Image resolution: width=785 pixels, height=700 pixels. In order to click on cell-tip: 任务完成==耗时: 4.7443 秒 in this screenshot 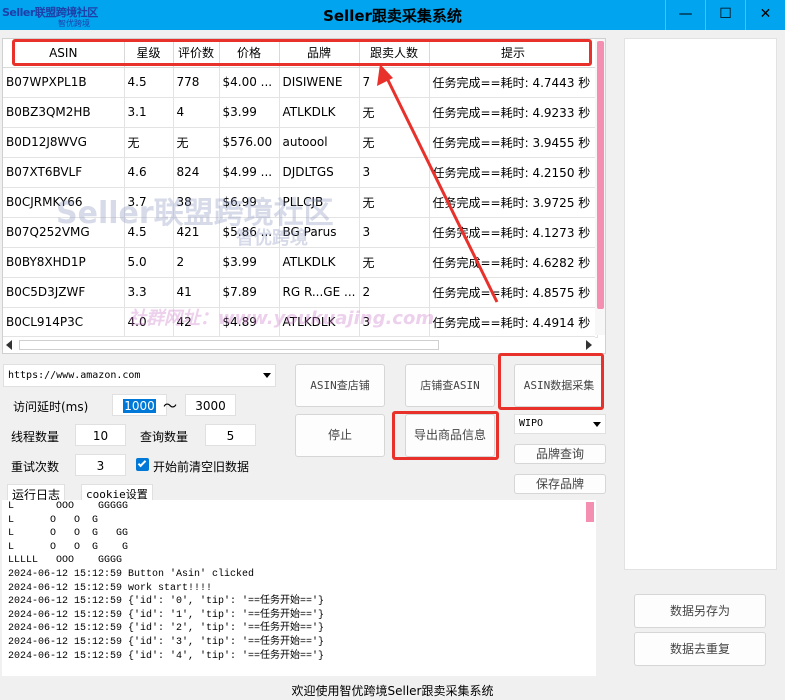, I will do `click(513, 82)`.